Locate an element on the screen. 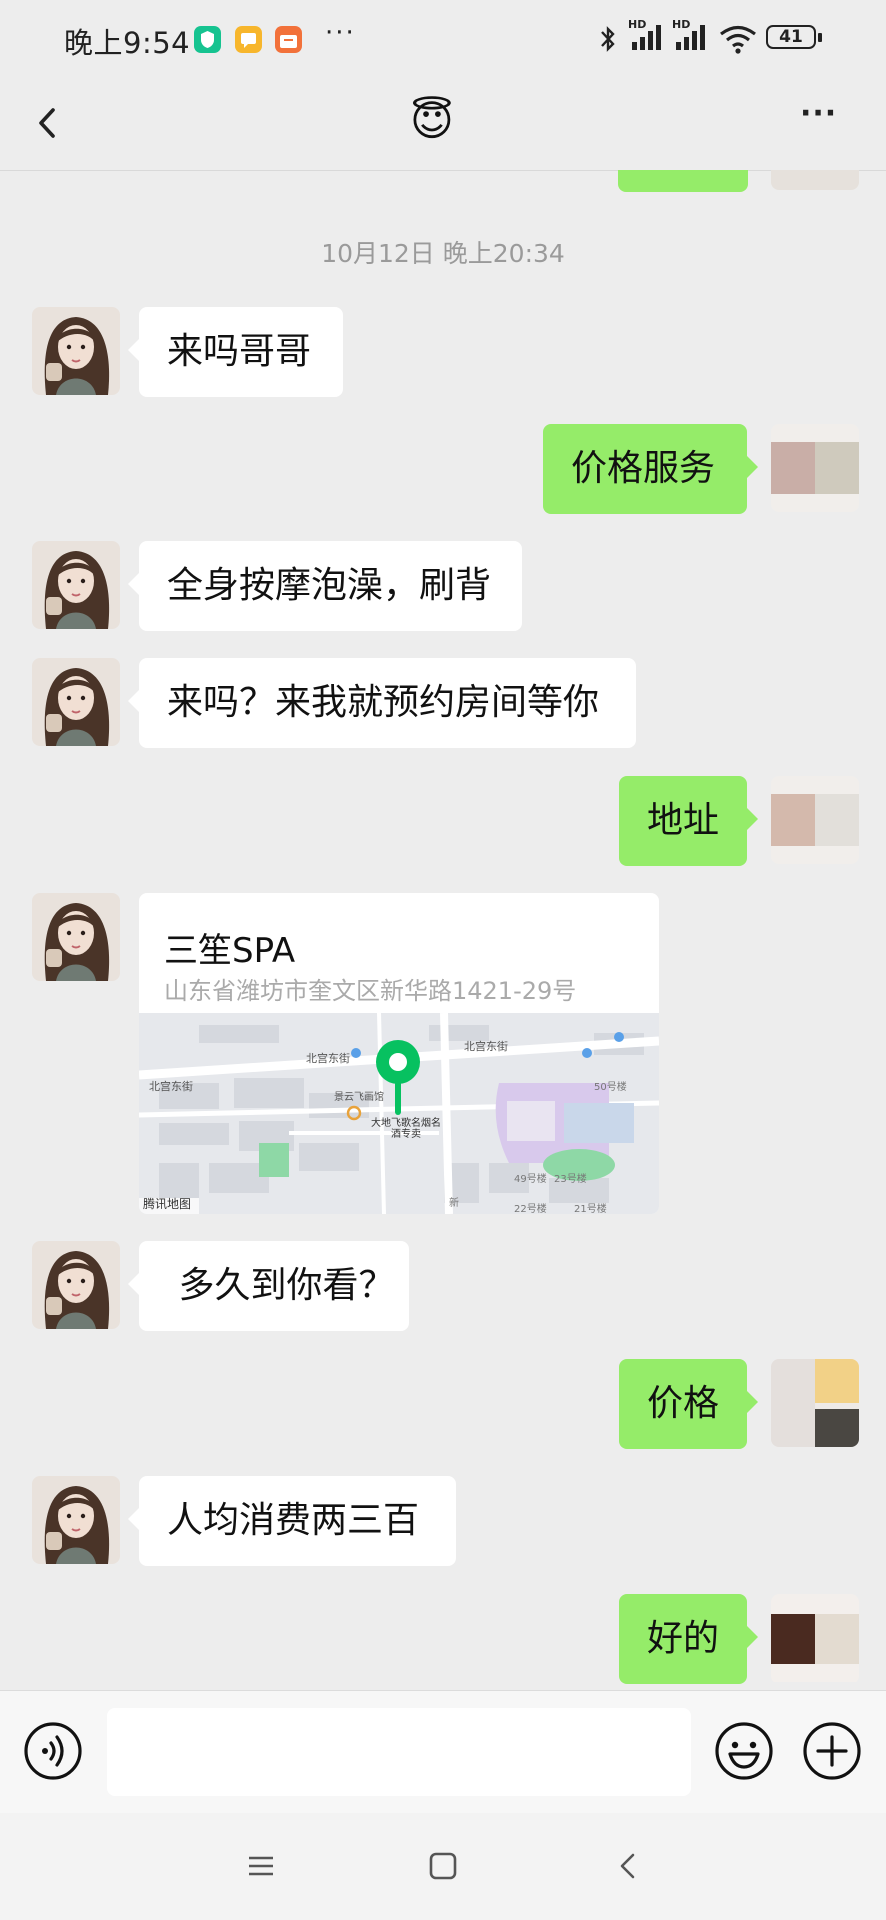 Image resolution: width=886 pixels, height=1920 pixels. signal-label-1: HD is located at coordinates (637, 24).